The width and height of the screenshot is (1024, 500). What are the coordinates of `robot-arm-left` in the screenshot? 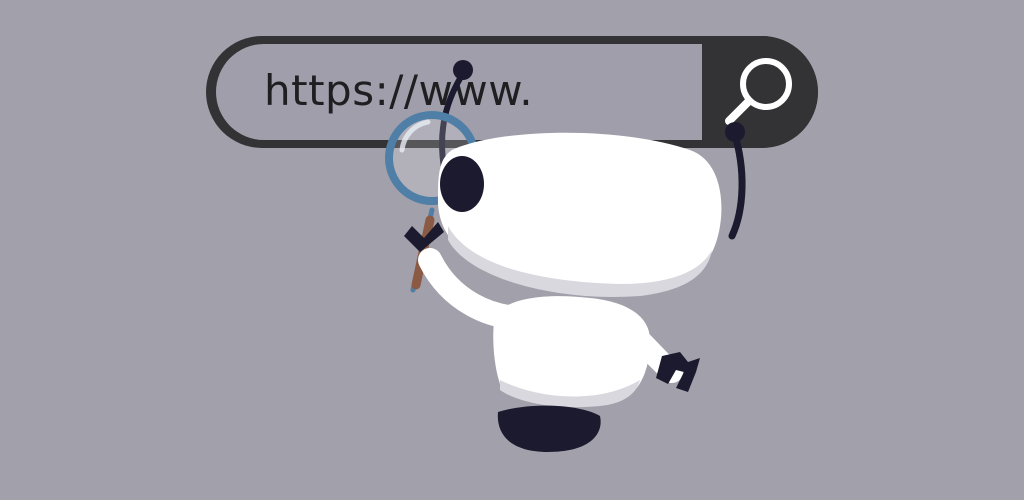 It's located at (473, 276).